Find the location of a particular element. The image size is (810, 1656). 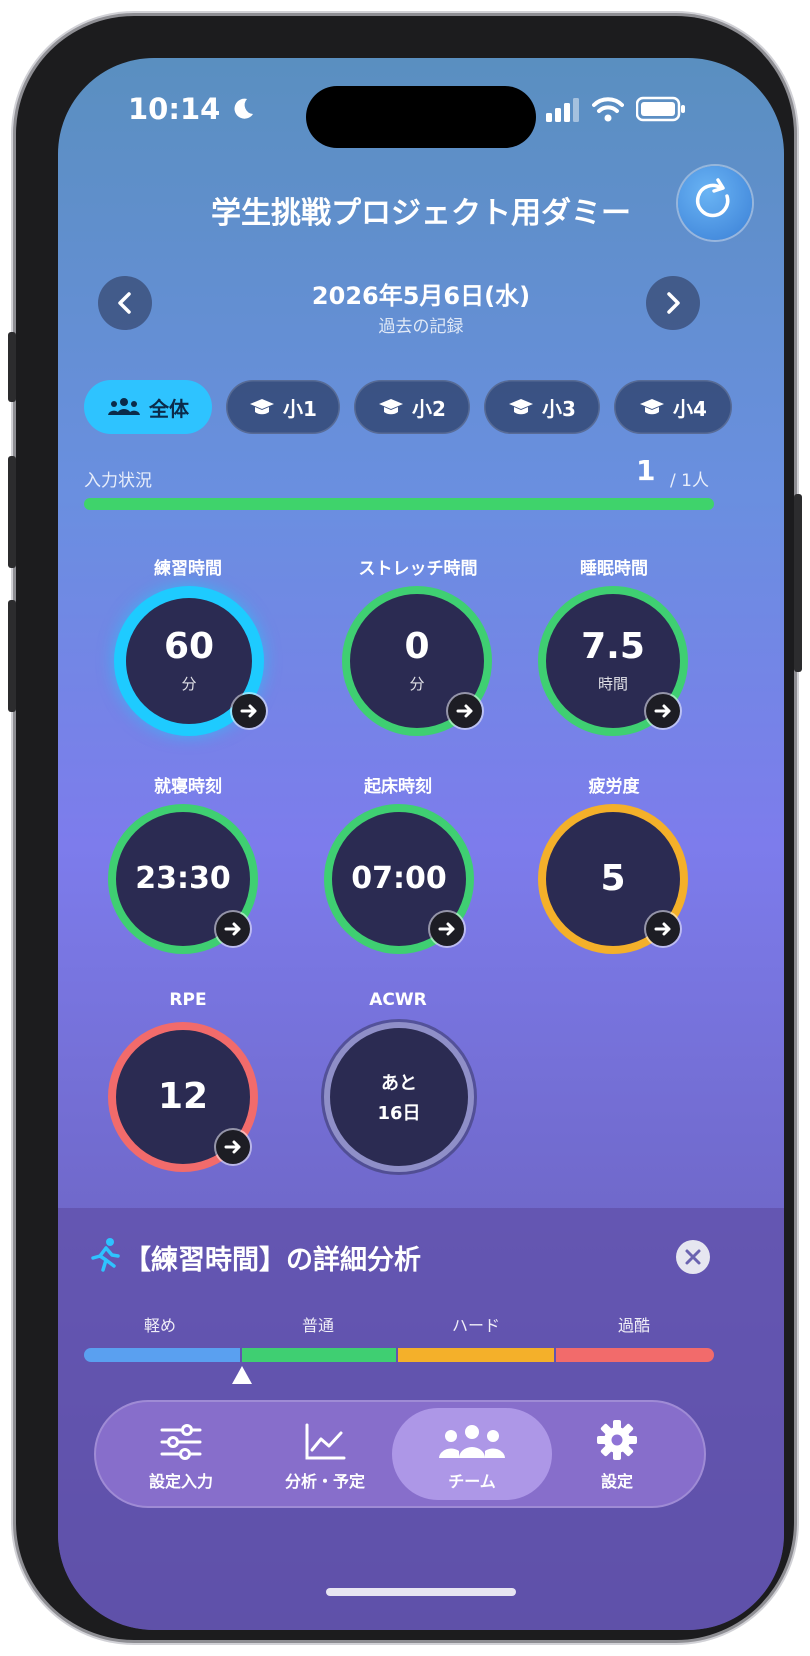

metric-label: 練習時間 is located at coordinates (188, 569).